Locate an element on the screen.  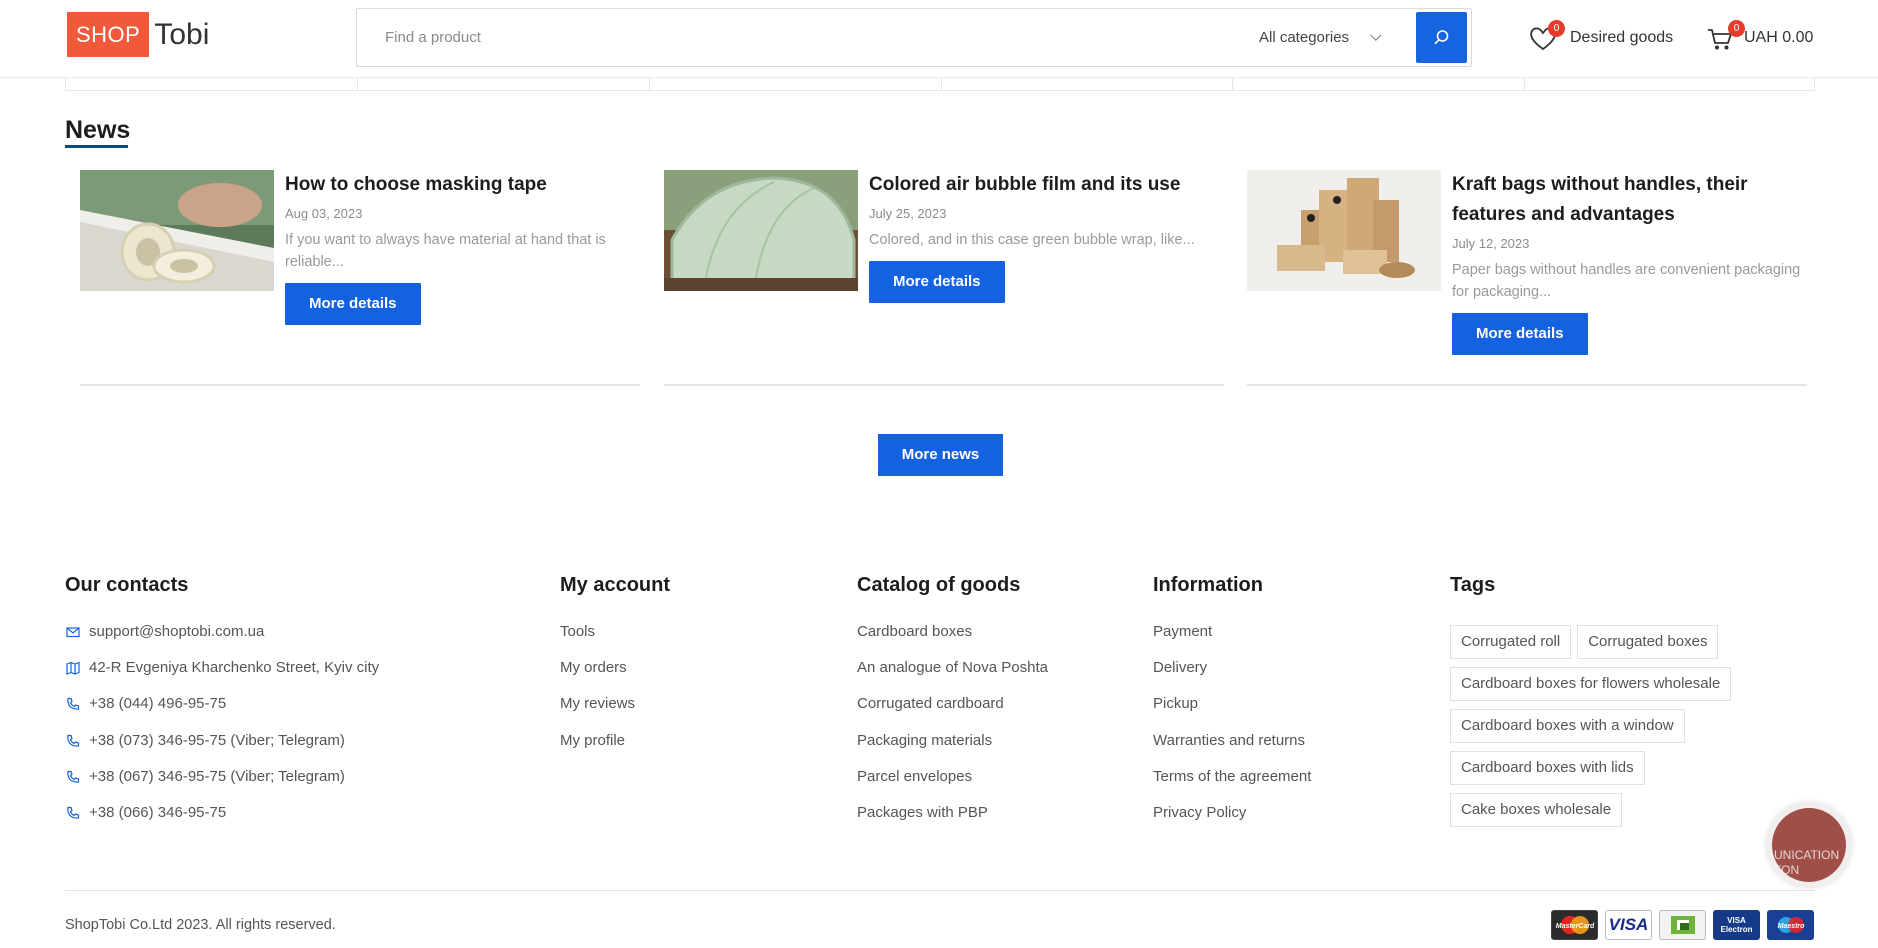
footer-link-info: Payment is located at coordinates (1232, 640).